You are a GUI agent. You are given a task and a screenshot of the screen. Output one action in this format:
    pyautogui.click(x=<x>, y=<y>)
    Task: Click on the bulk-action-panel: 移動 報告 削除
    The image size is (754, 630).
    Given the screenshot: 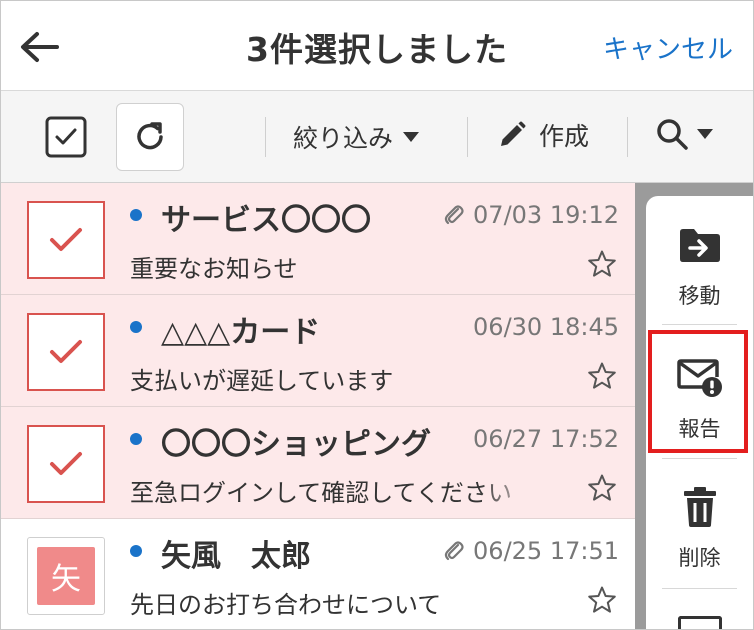 What is the action you would take?
    pyautogui.click(x=699, y=412)
    